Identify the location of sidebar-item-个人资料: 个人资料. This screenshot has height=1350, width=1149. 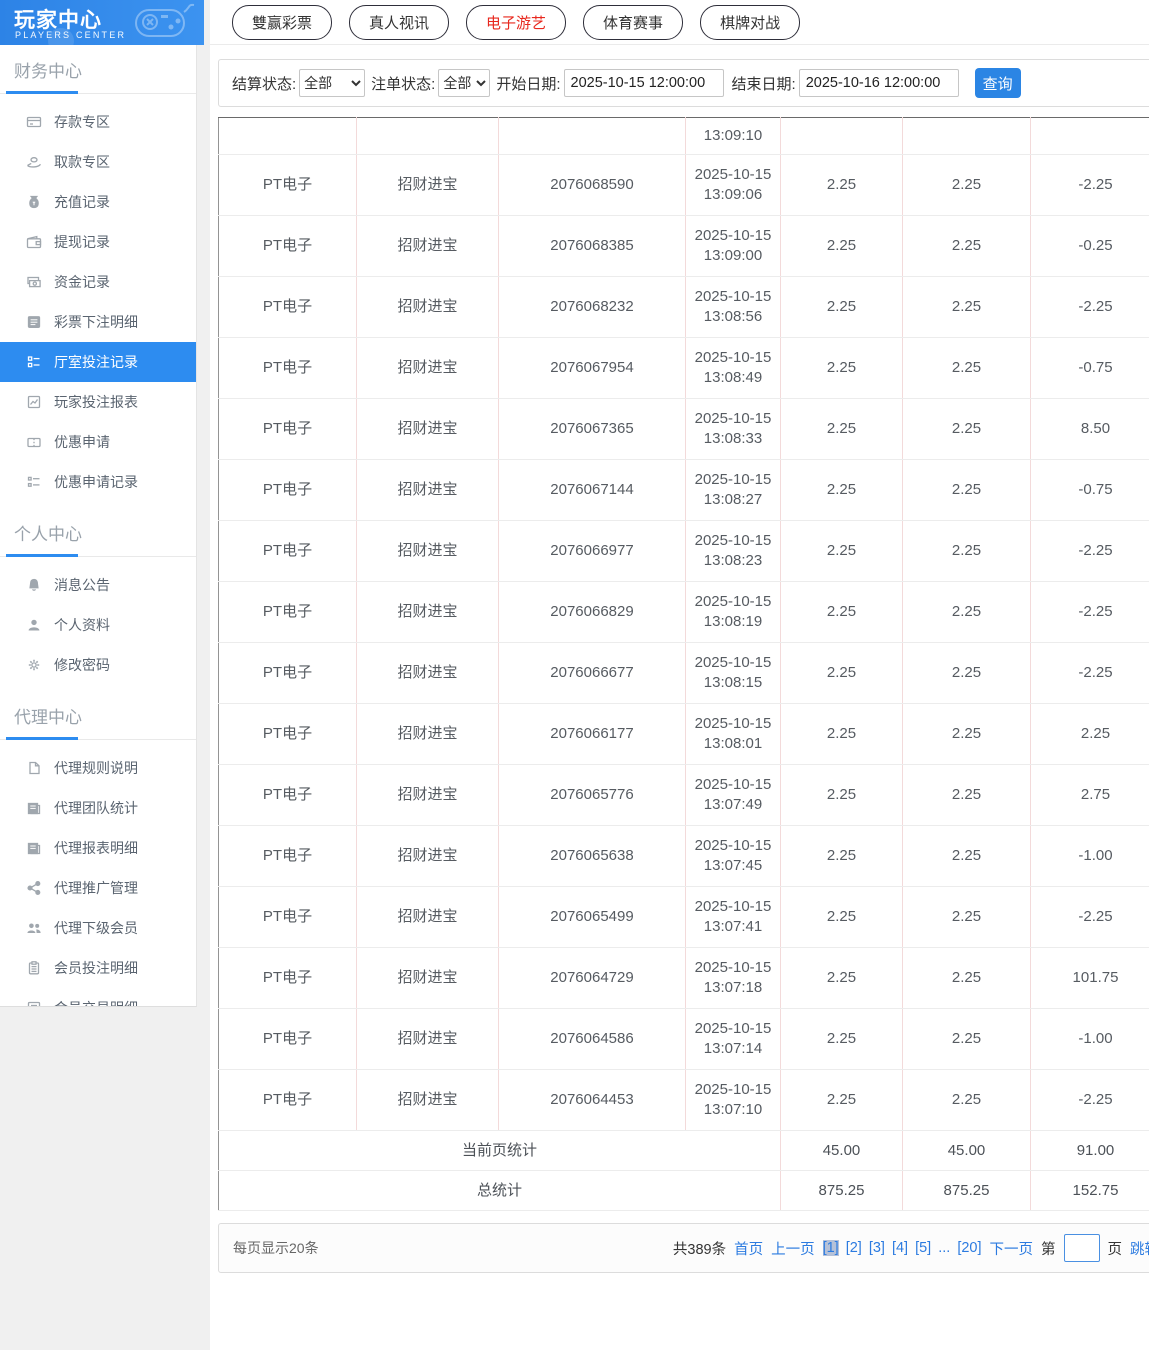
(98, 625).